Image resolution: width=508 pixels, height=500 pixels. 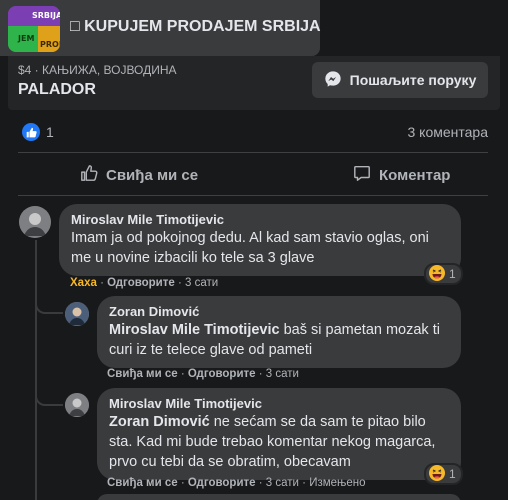 I want to click on messenger-icon, so click(x=333, y=80).